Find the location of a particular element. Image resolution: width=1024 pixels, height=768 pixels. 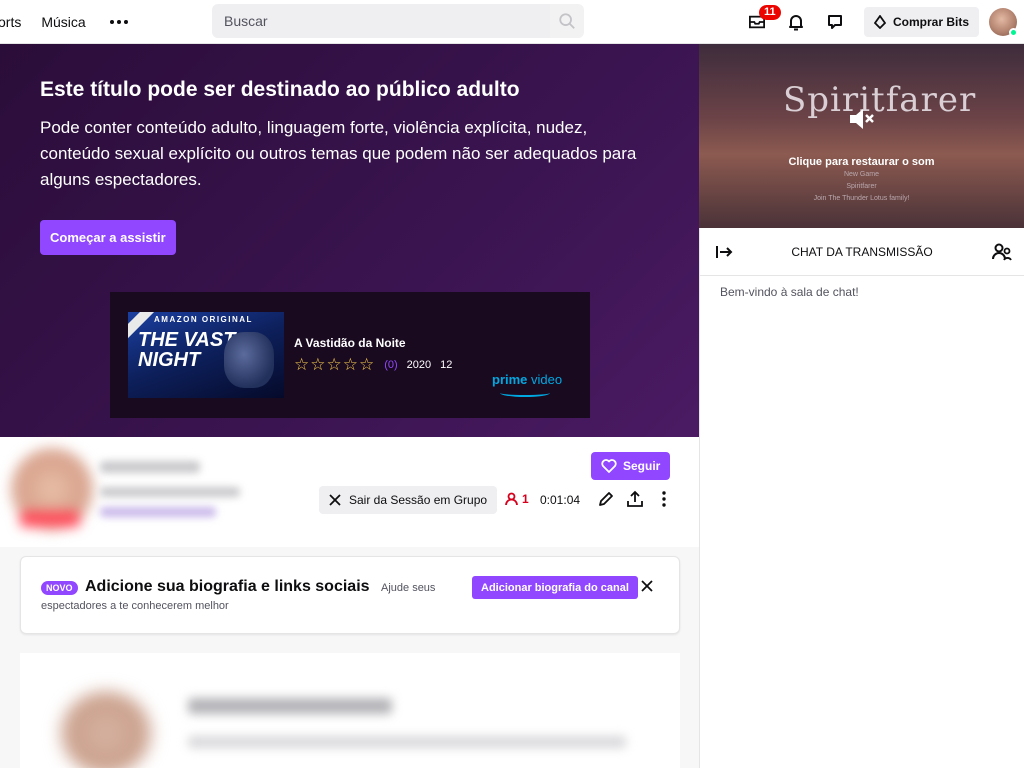

ad-poster: AMAZON ORIGINAL THE VAST NIGHT is located at coordinates (206, 355).